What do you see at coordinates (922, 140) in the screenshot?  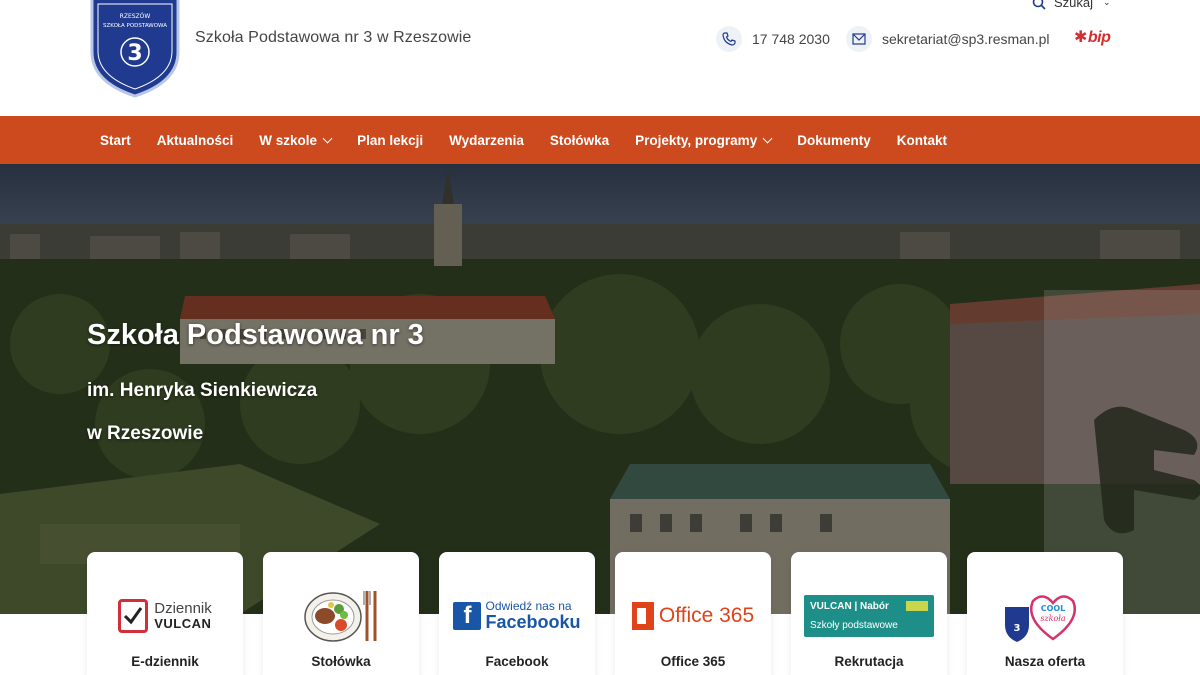 I see `nav-item-kontakt: Kontakt` at bounding box center [922, 140].